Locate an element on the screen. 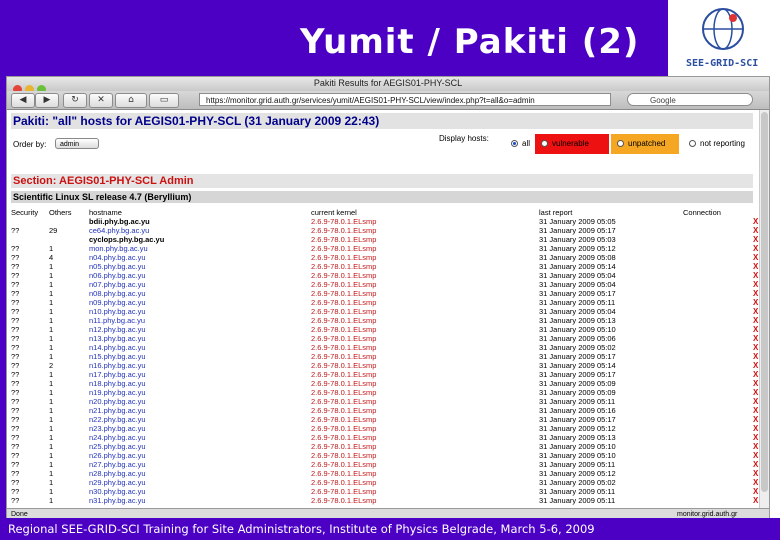  hostname-link: n19.phy.bg.ac.yu is located at coordinates (117, 392).